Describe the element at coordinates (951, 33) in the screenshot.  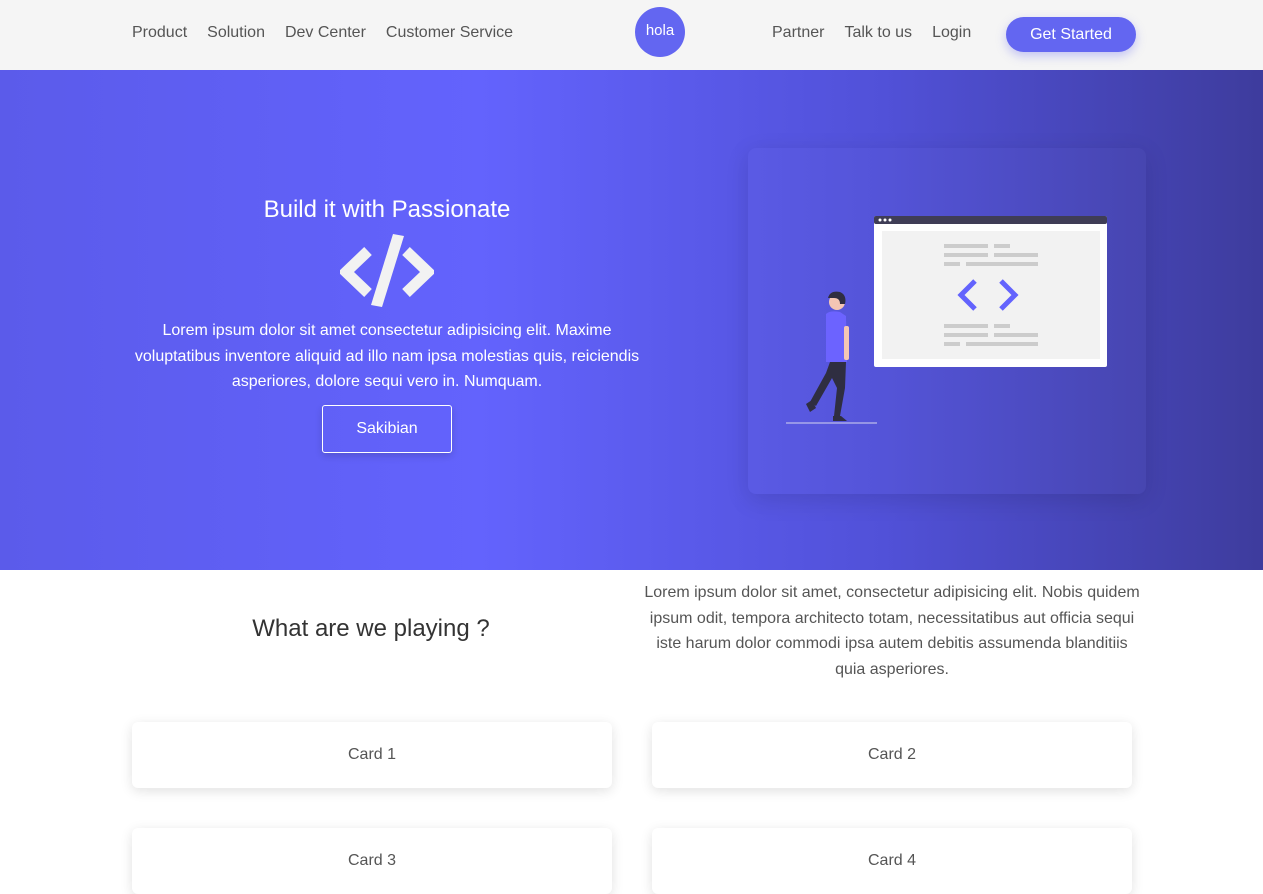
I see `nav-link-login: Login` at that location.